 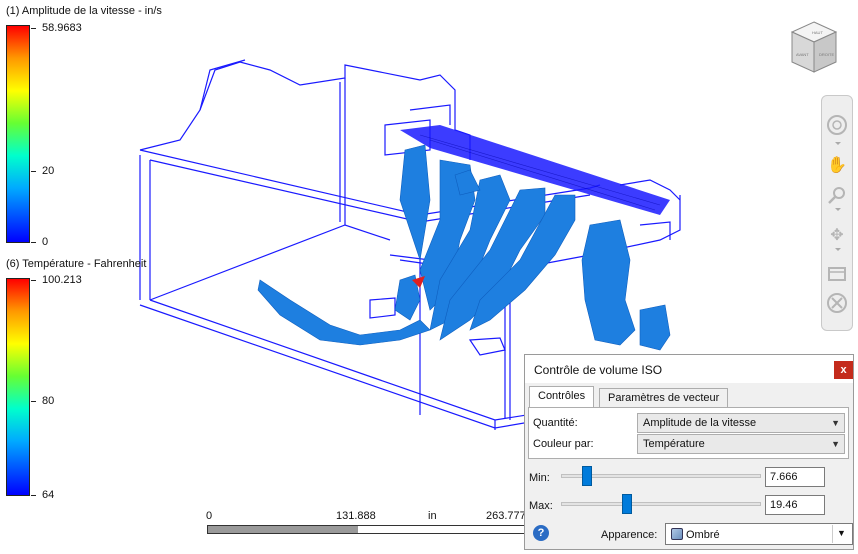 I want to click on tab-vector-settings: Paramètres de vecteur, so click(x=664, y=398).